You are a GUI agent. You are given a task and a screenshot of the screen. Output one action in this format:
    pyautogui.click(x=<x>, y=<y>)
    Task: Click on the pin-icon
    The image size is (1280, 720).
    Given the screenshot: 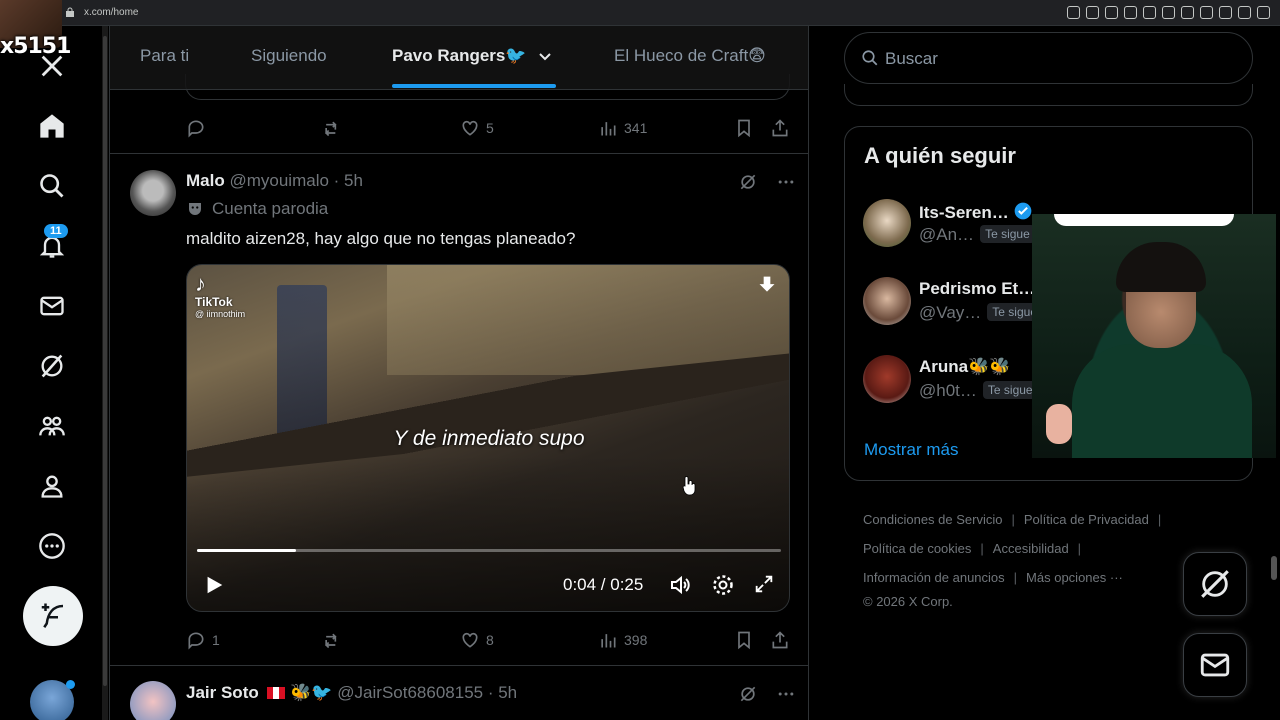 What is the action you would take?
    pyautogui.click(x=1092, y=12)
    